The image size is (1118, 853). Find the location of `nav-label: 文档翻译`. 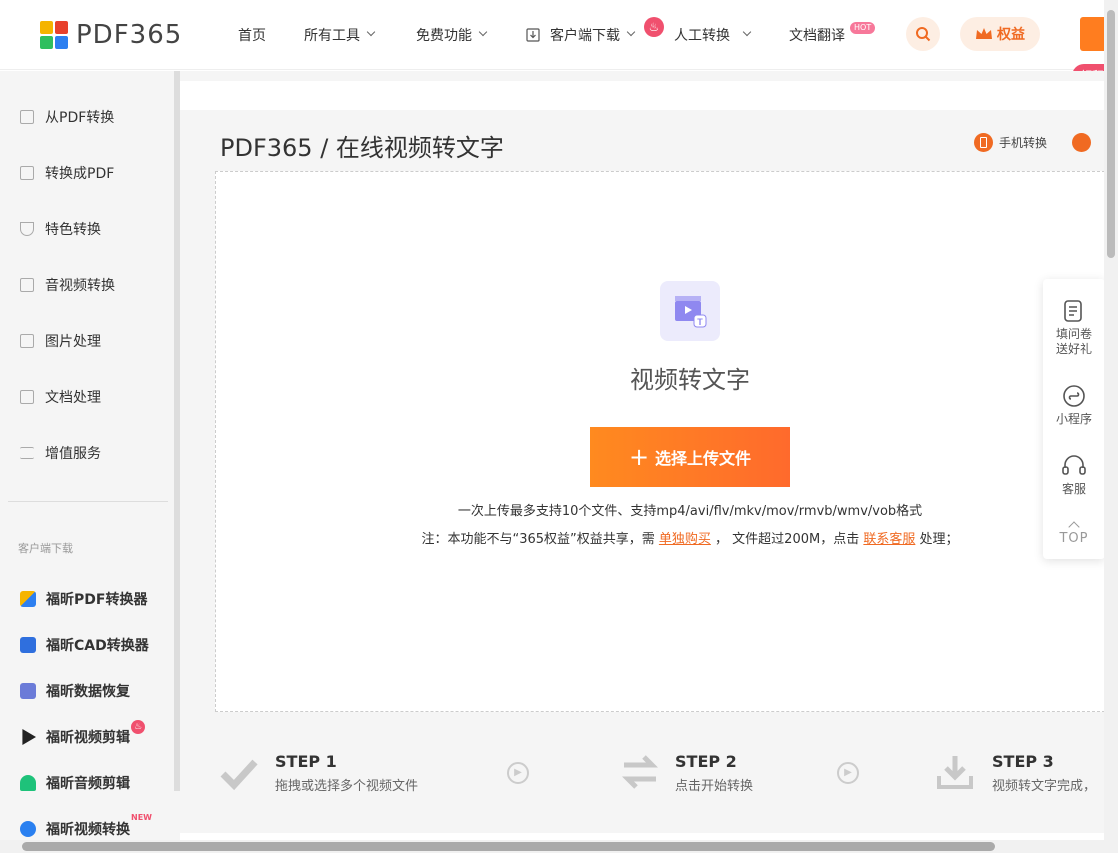

nav-label: 文档翻译 is located at coordinates (817, 36).